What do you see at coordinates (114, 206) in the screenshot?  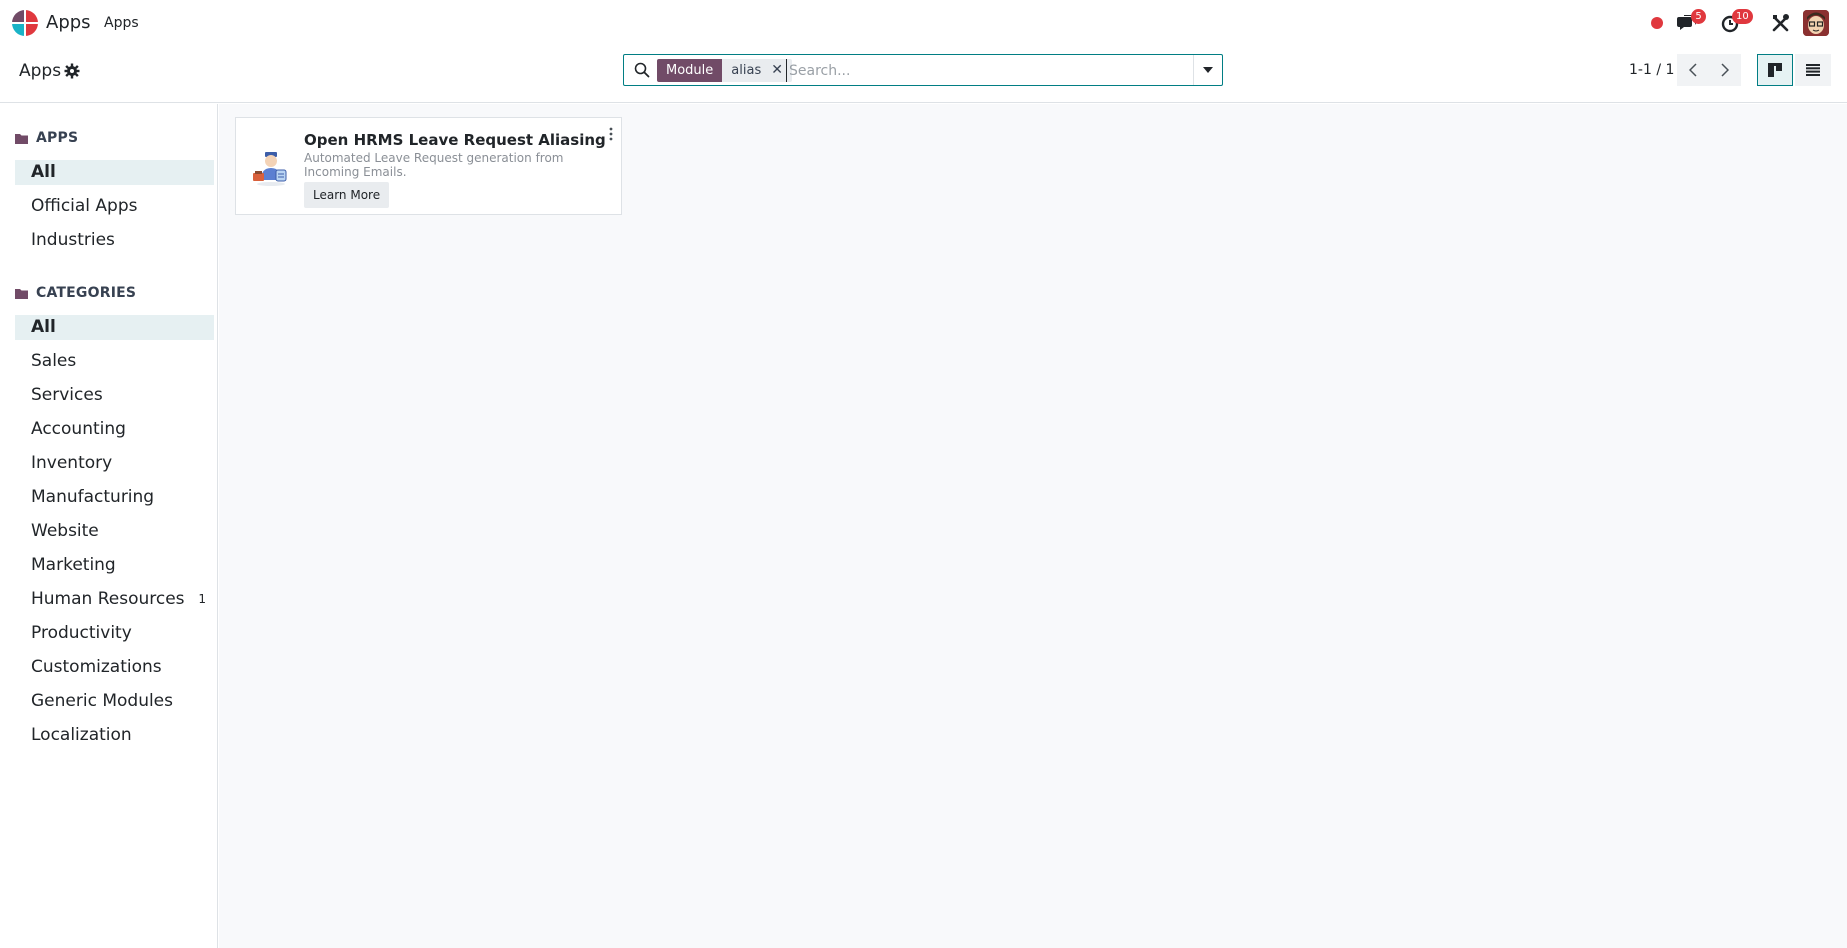 I see `sidebar-apps-official: Official Apps` at bounding box center [114, 206].